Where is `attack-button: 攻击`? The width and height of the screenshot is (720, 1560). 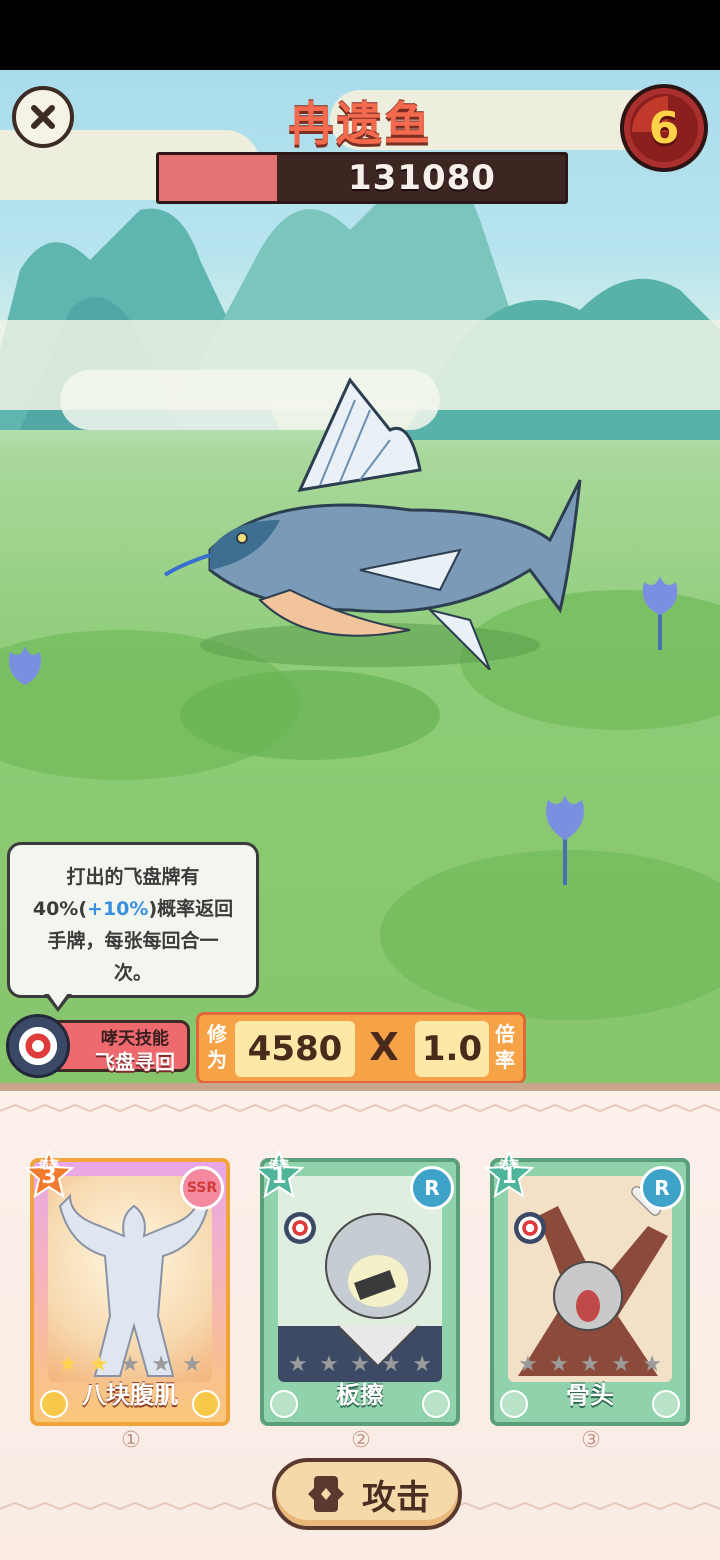
attack-button: 攻击 is located at coordinates (367, 1494).